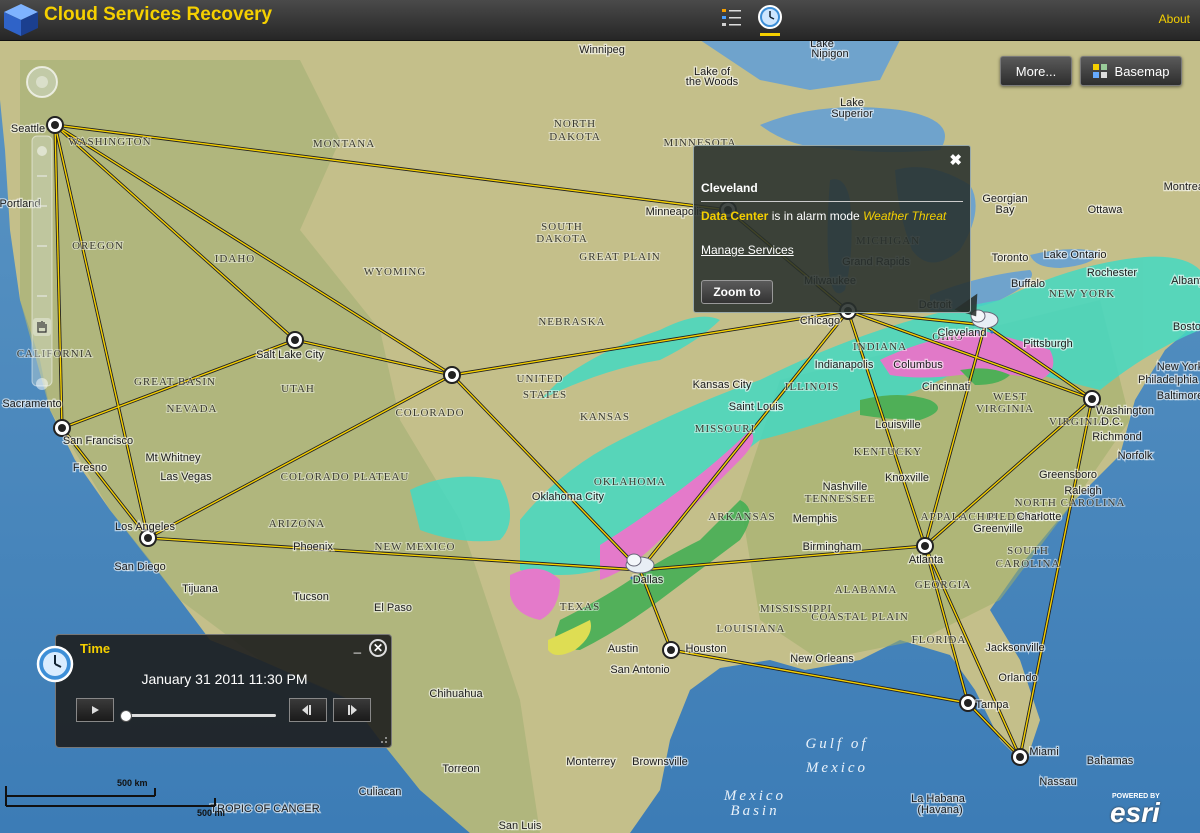 This screenshot has width=1200, height=833. Describe the element at coordinates (55, 664) in the screenshot. I see `time-panel-clock-icon` at that location.